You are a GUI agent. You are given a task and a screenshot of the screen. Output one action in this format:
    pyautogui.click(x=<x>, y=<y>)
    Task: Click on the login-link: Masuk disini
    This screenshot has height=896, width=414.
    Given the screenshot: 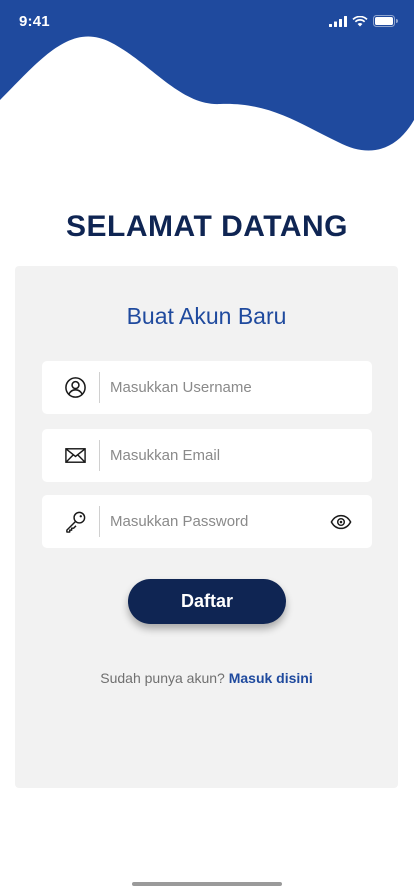 What is the action you would take?
    pyautogui.click(x=271, y=678)
    